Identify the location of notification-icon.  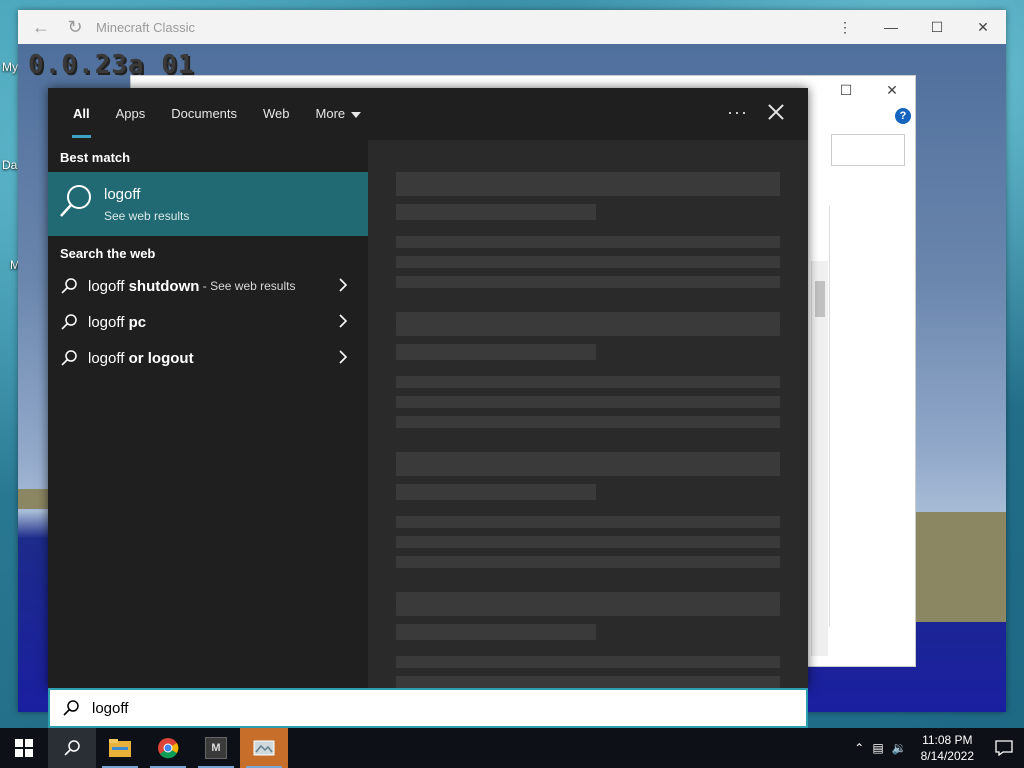
(1004, 748).